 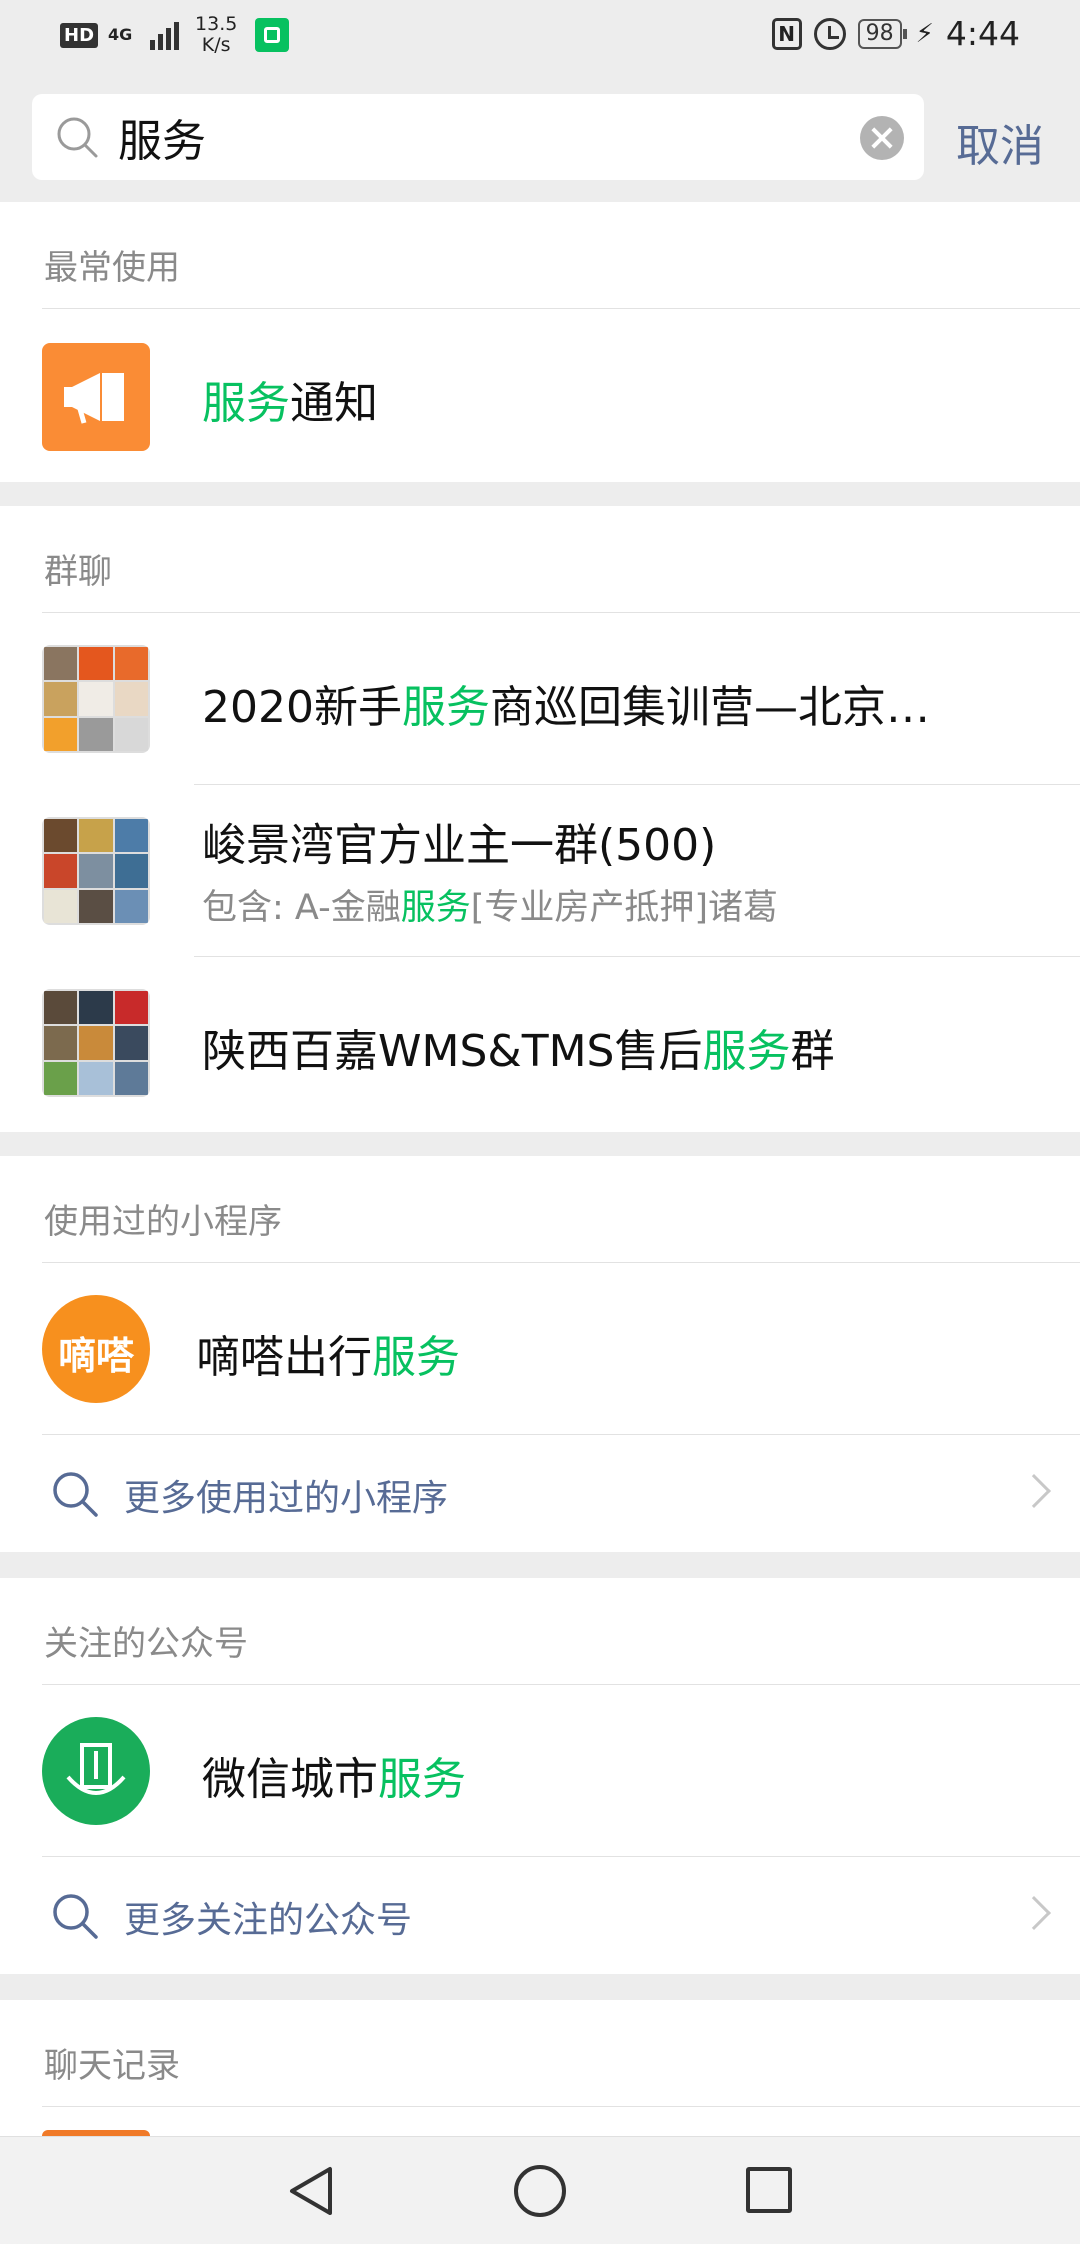 I want to click on title-prefix: 2020新手, so click(x=302, y=707).